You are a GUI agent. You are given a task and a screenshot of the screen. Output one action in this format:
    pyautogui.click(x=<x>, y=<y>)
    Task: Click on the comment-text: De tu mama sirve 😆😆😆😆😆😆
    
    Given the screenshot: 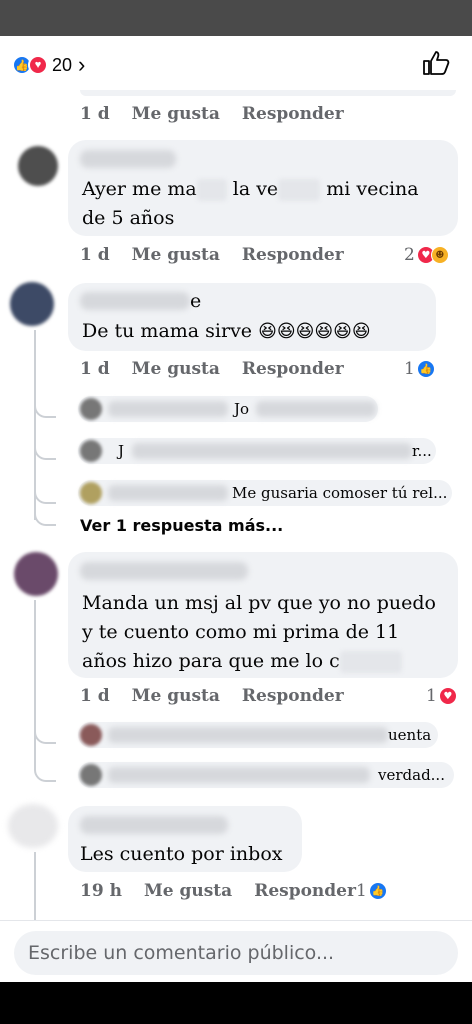 What is the action you would take?
    pyautogui.click(x=226, y=331)
    